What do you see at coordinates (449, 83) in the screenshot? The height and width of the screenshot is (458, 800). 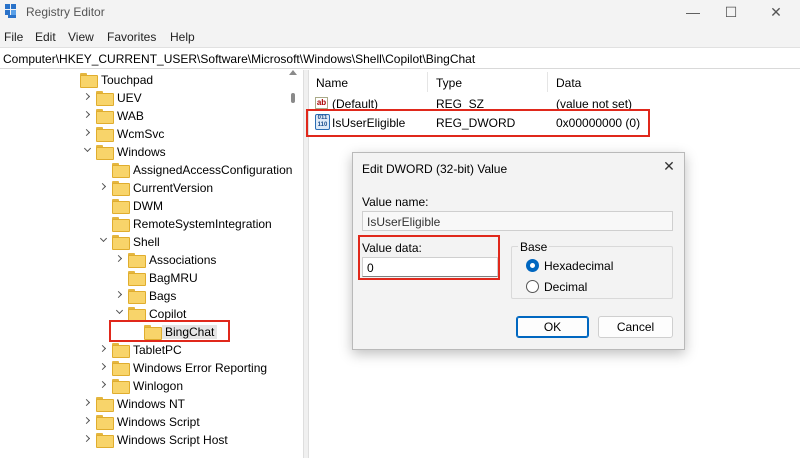 I see `column-type-header: Type` at bounding box center [449, 83].